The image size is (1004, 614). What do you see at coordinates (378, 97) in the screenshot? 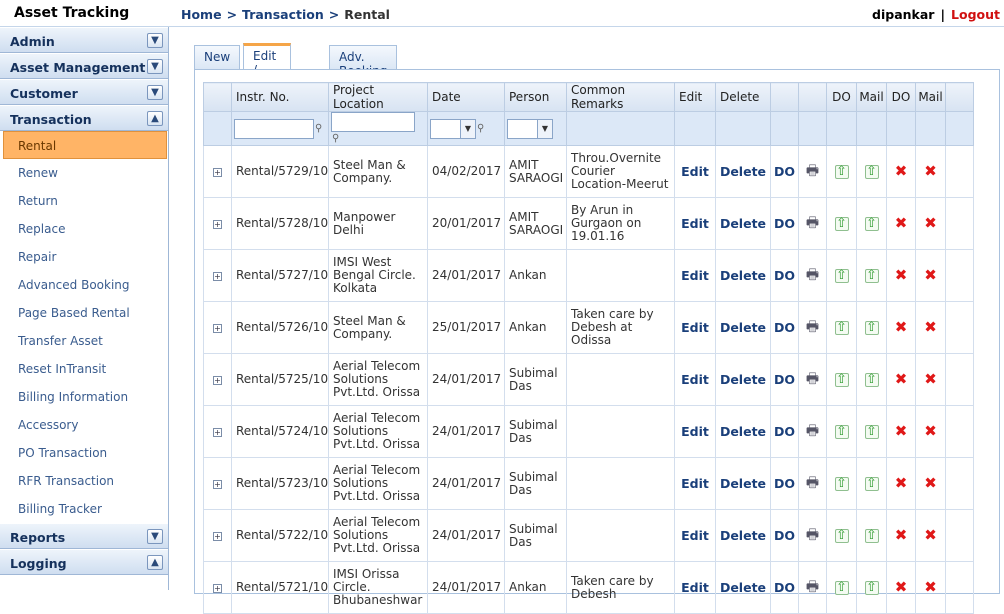
I see `column-header-project-location: Project Location` at bounding box center [378, 97].